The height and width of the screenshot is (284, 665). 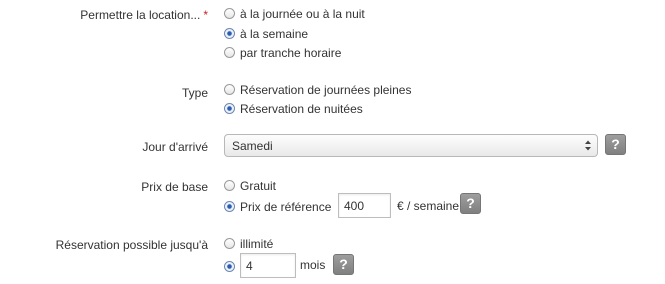 I want to click on type-option-label: Réservation de nuitées, so click(x=301, y=109).